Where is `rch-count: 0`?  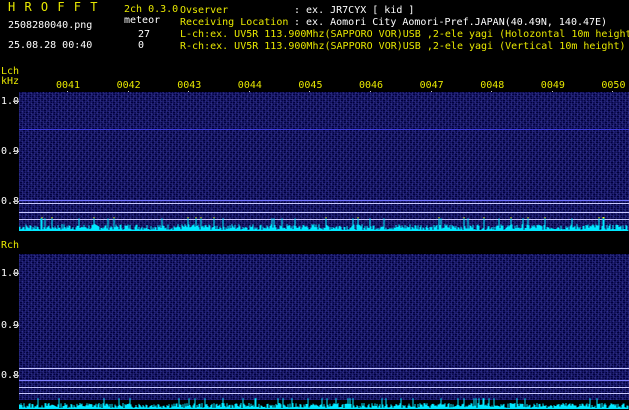
rch-count: 0 is located at coordinates (141, 45).